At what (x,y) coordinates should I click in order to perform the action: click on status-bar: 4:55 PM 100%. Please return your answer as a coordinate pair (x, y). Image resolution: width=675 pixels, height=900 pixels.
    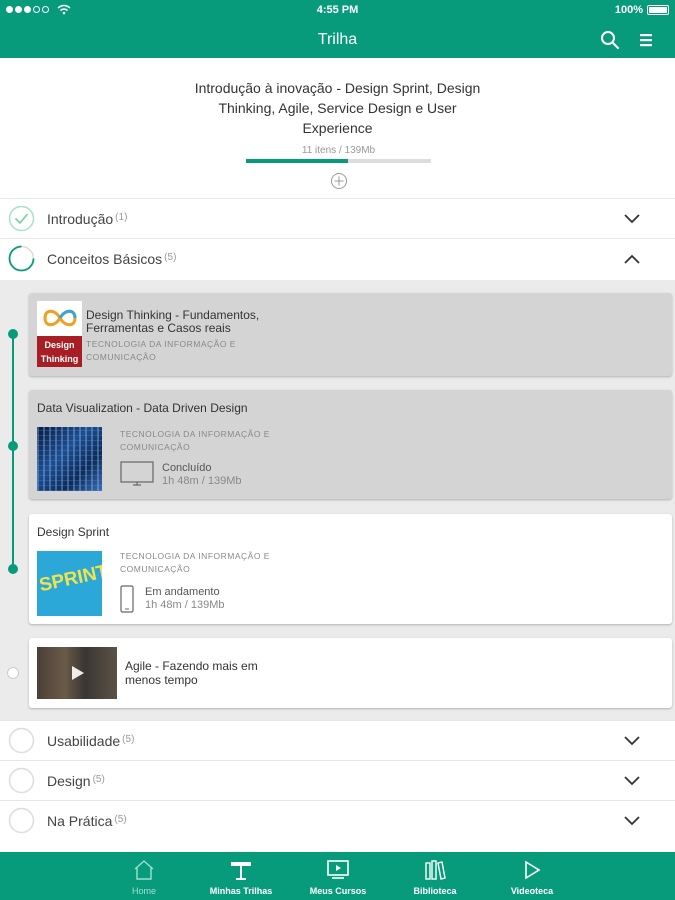
    Looking at the image, I should click on (337, 11).